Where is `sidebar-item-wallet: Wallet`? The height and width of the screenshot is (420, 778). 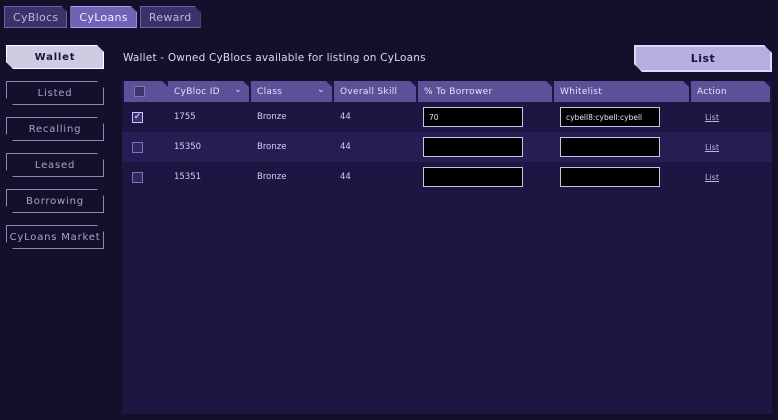
sidebar-item-wallet: Wallet is located at coordinates (55, 57).